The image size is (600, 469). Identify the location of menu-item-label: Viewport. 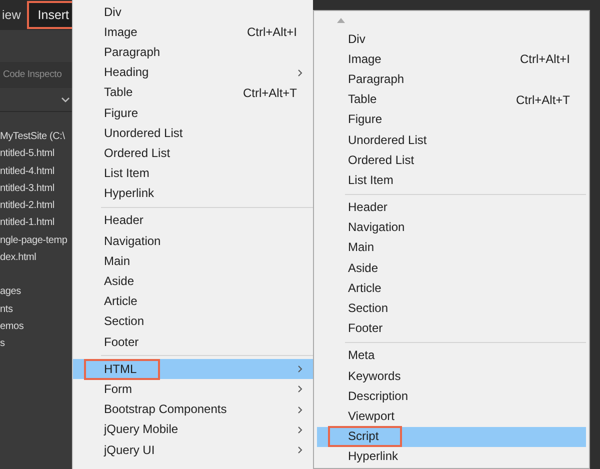
(371, 416).